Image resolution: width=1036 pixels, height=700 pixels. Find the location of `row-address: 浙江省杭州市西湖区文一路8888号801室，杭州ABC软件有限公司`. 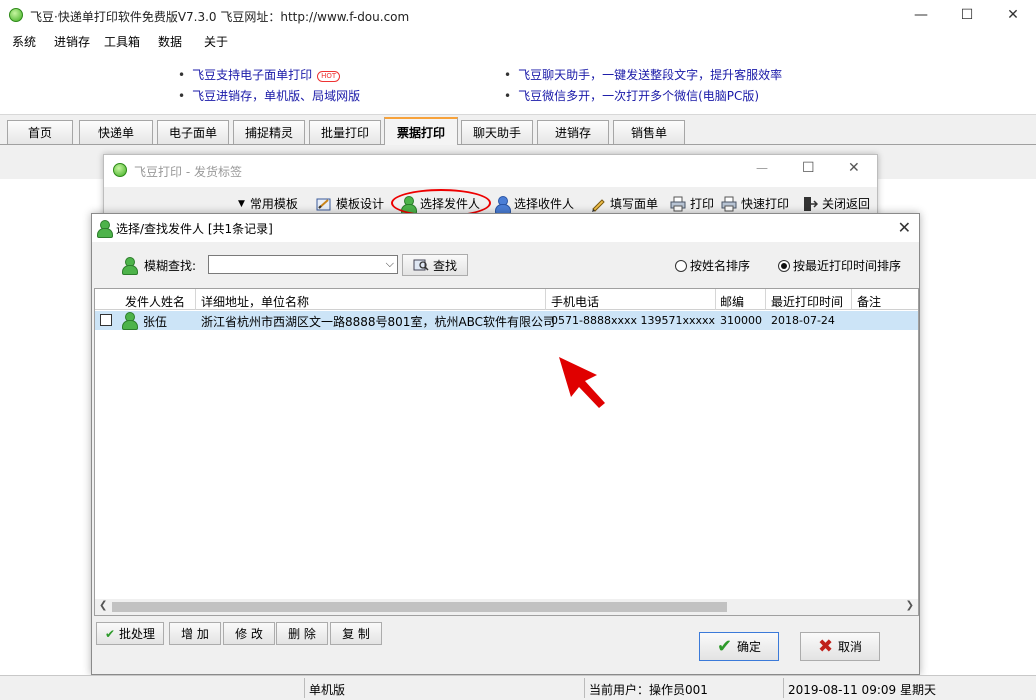

row-address: 浙江省杭州市西湖区文一路8888号801室，杭州ABC软件有限公司 is located at coordinates (378, 322).